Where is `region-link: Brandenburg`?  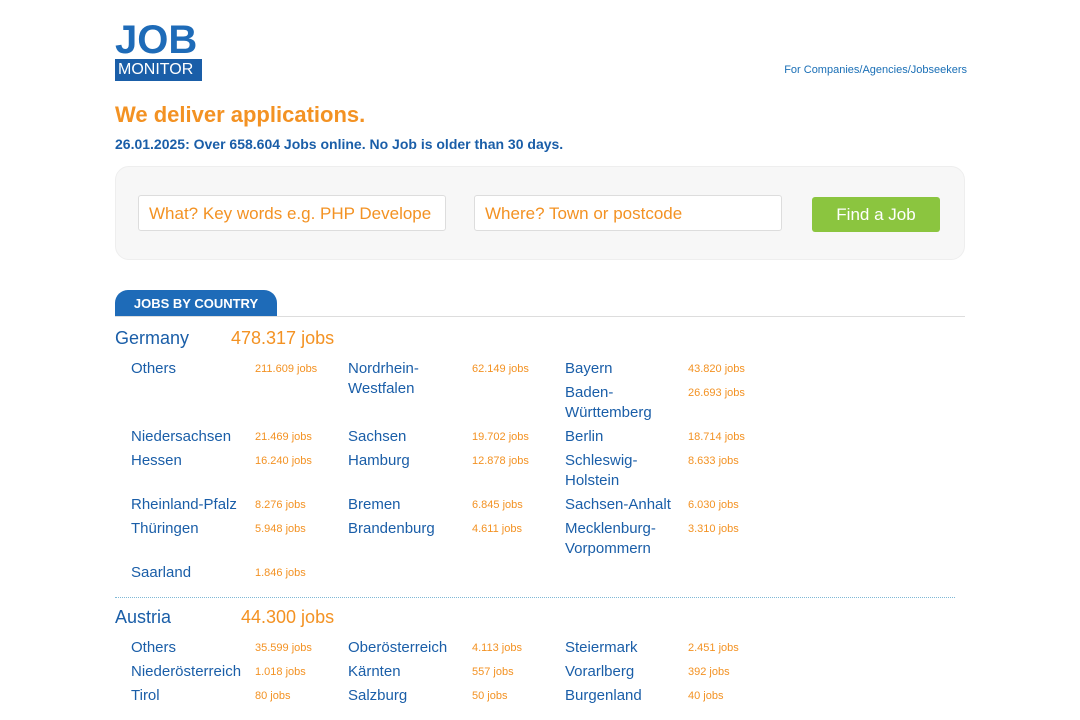 region-link: Brandenburg is located at coordinates (403, 529).